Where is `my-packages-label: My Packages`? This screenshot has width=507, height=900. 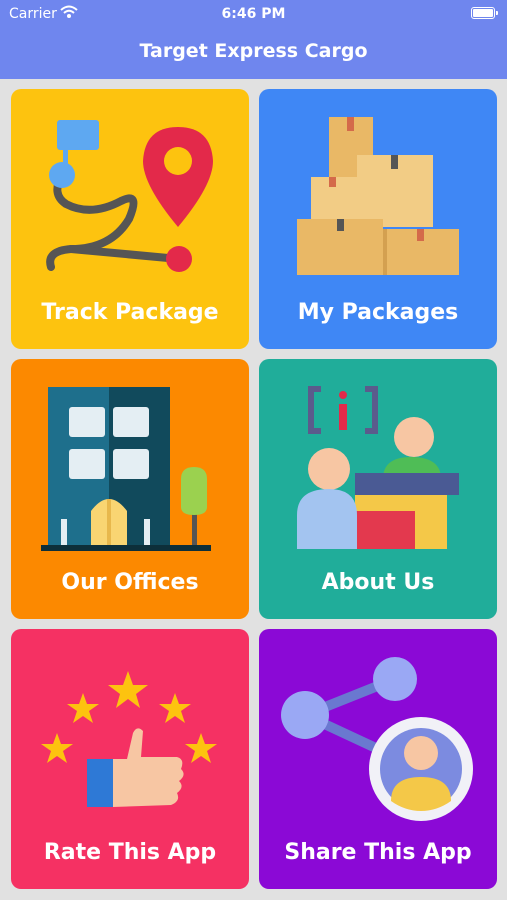 my-packages-label: My Packages is located at coordinates (378, 312).